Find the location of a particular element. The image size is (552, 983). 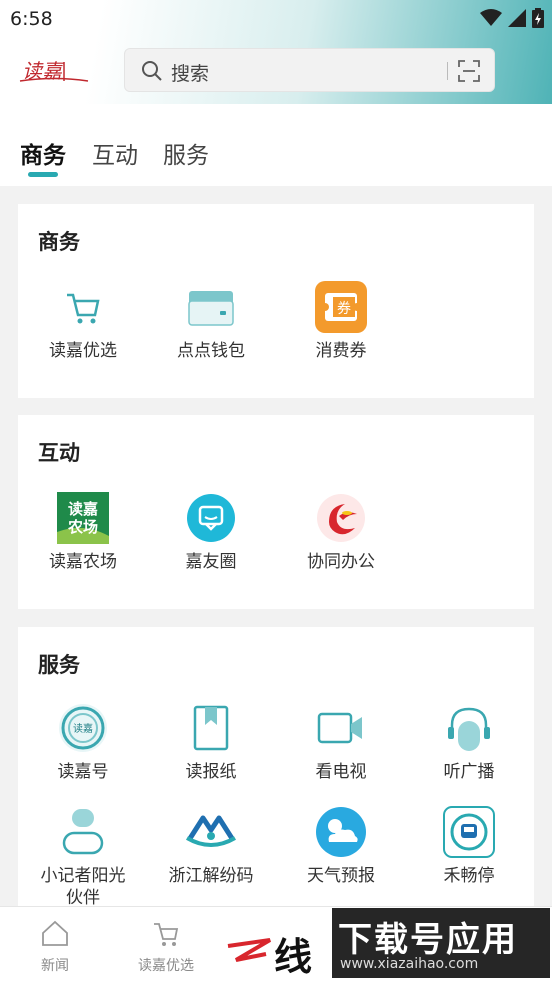

signal-icon is located at coordinates (517, 18).